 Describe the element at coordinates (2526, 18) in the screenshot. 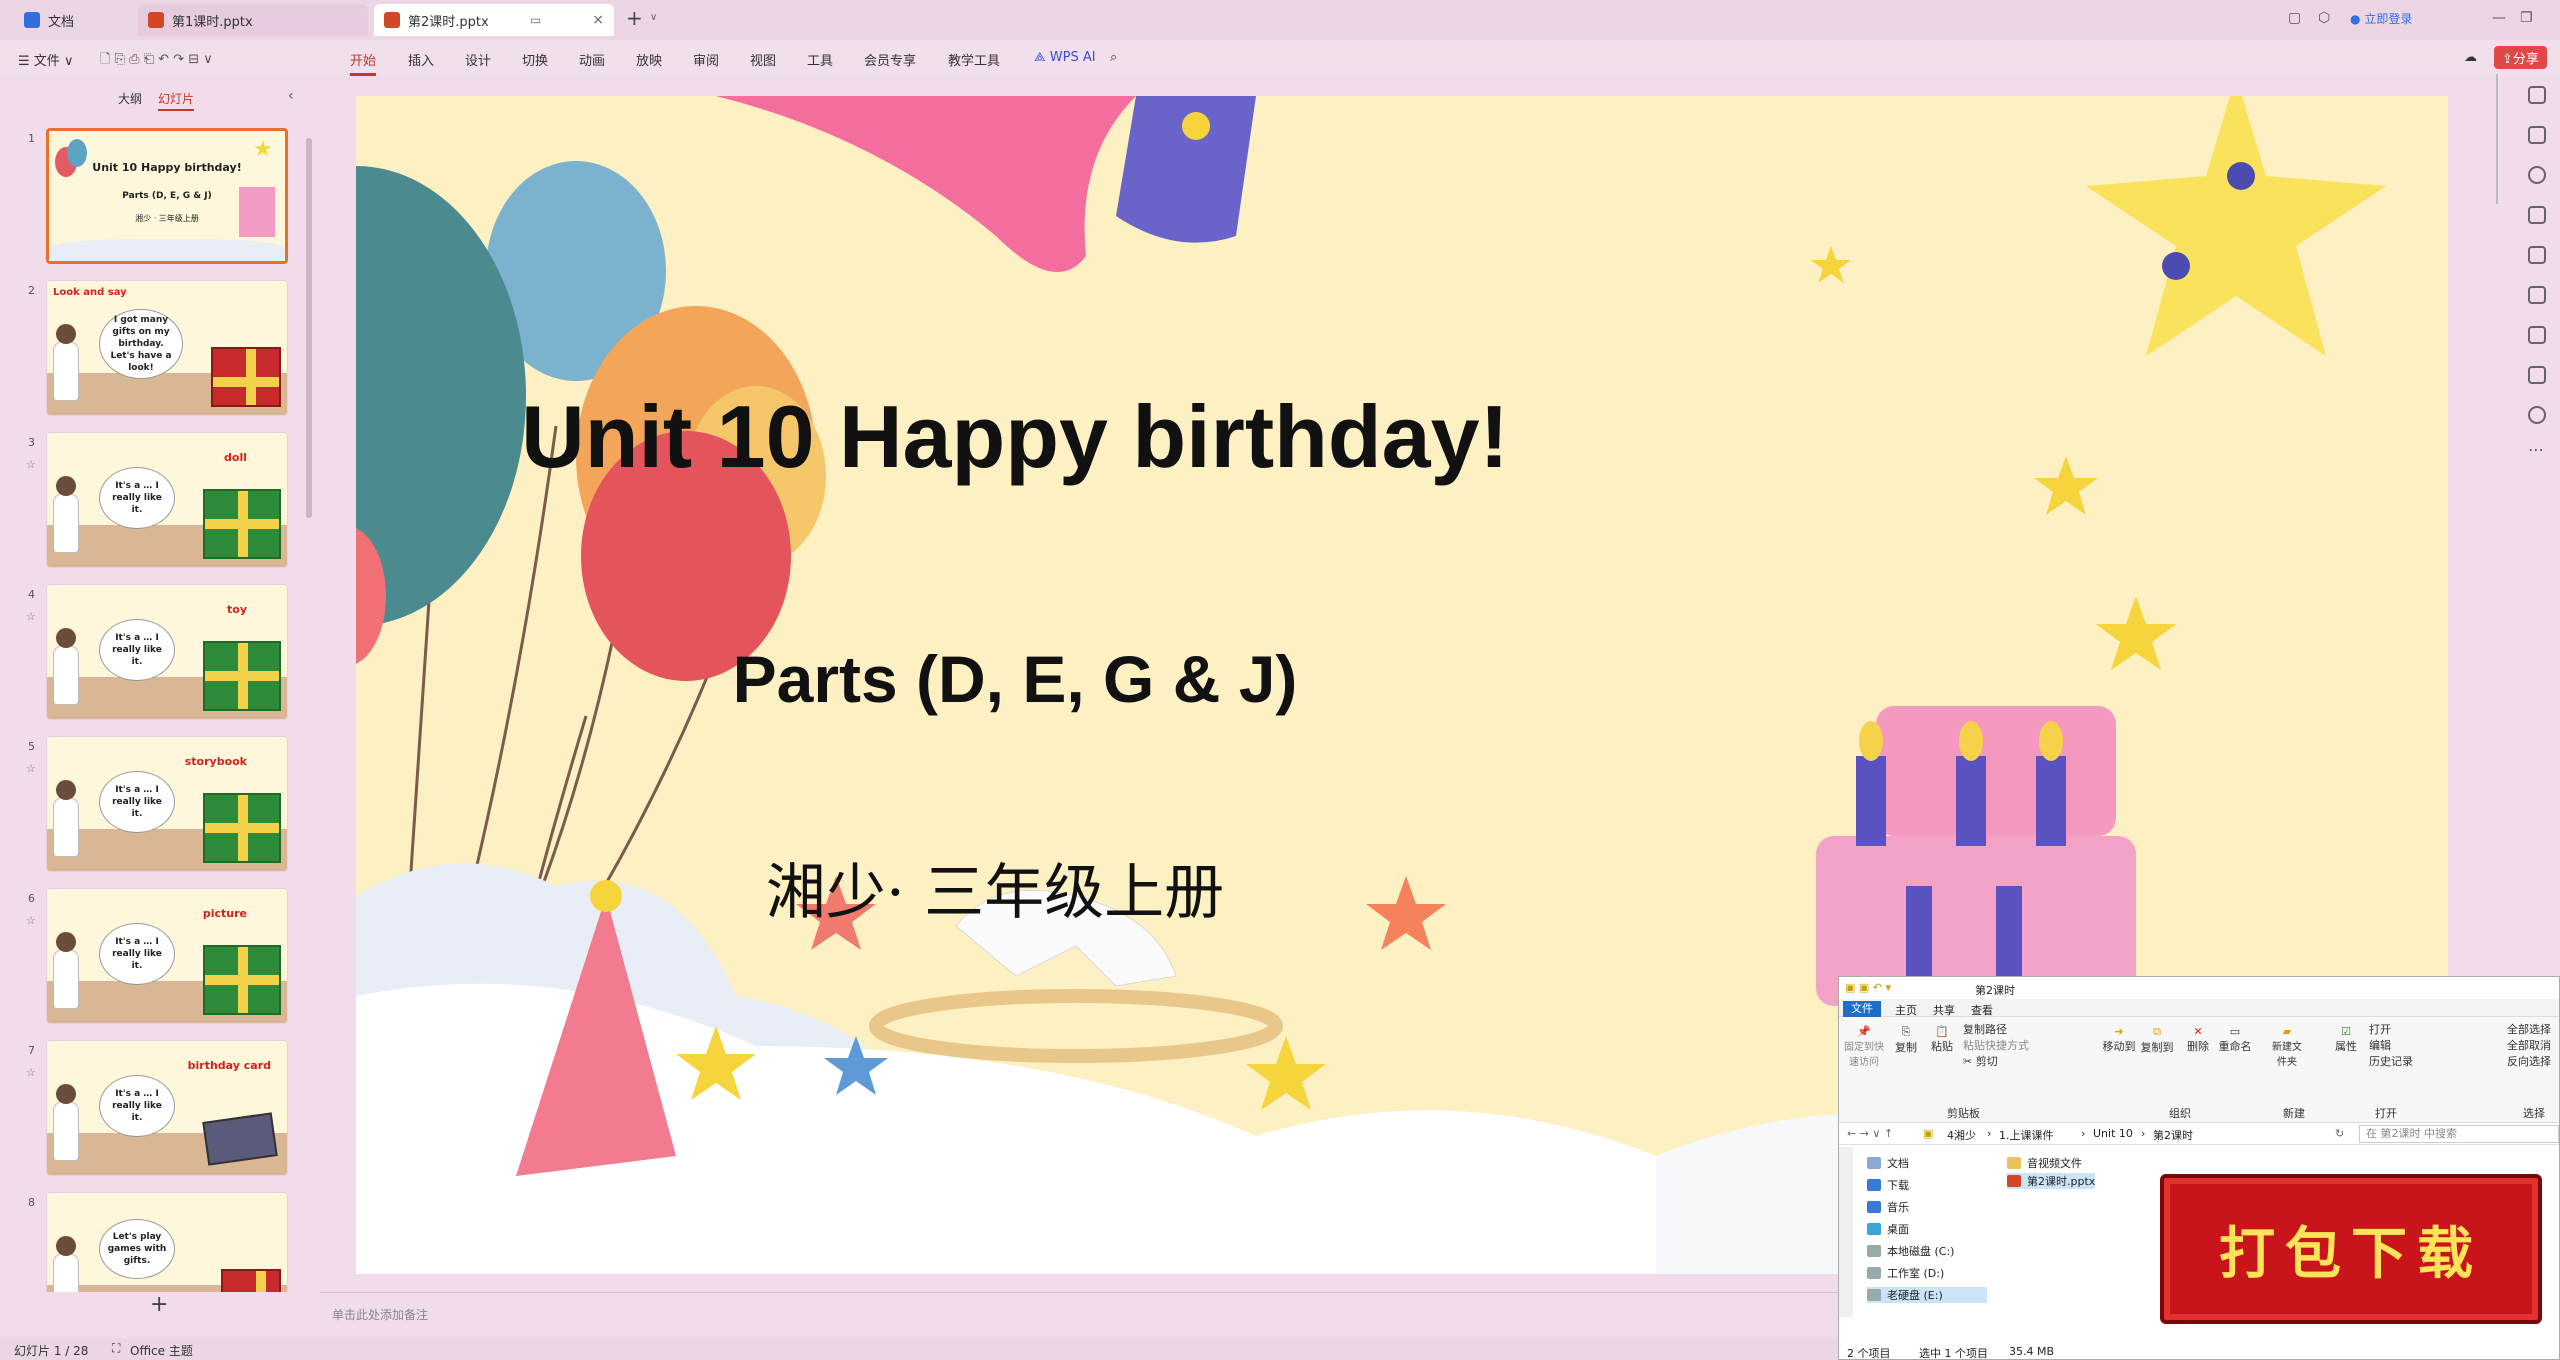

I see `maximize-icon: ❐` at that location.